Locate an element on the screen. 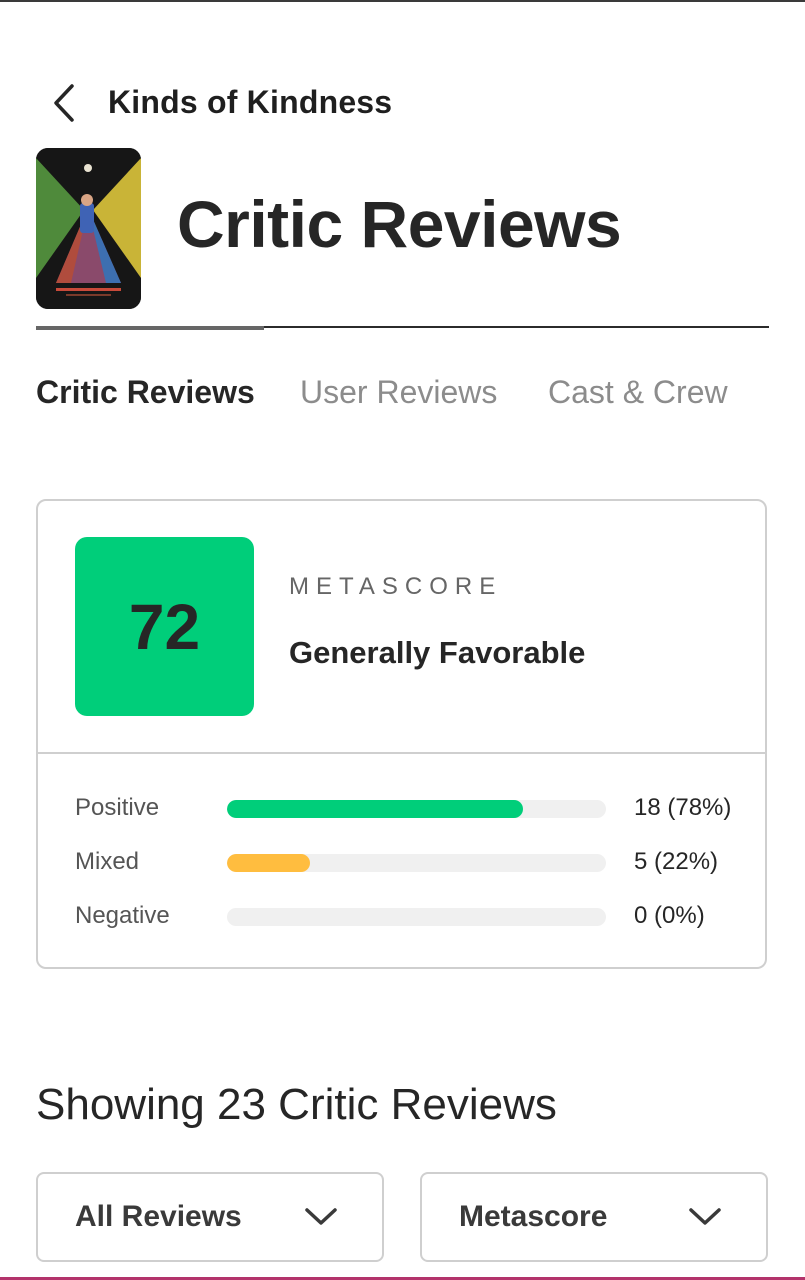 This screenshot has width=805, height=1280. card-divider is located at coordinates (401, 753).